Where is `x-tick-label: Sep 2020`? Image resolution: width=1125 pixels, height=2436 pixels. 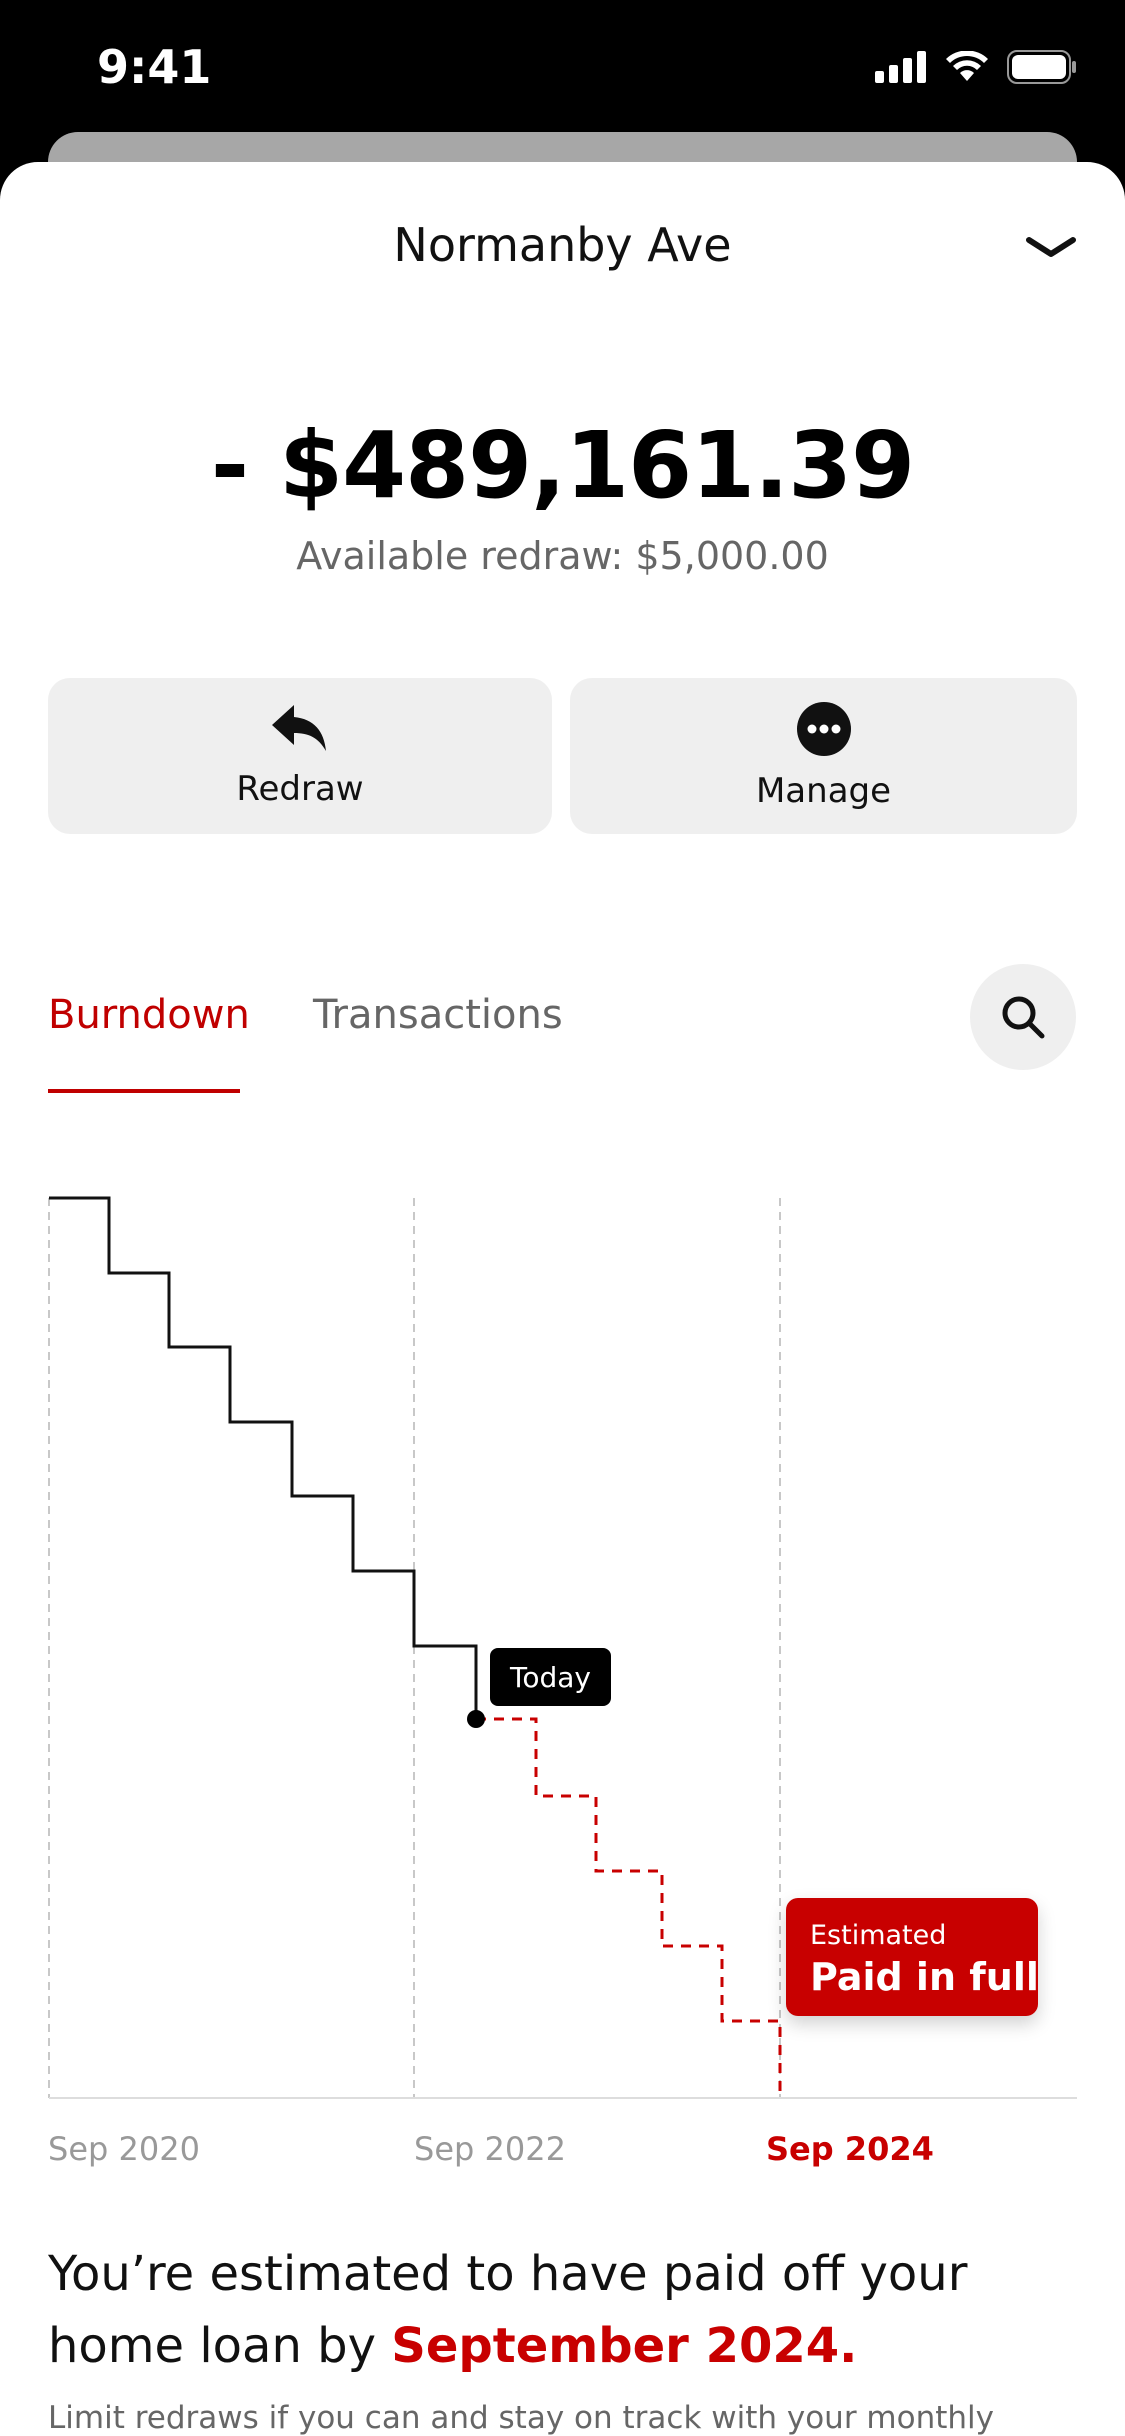
x-tick-label: Sep 2020 is located at coordinates (124, 2149).